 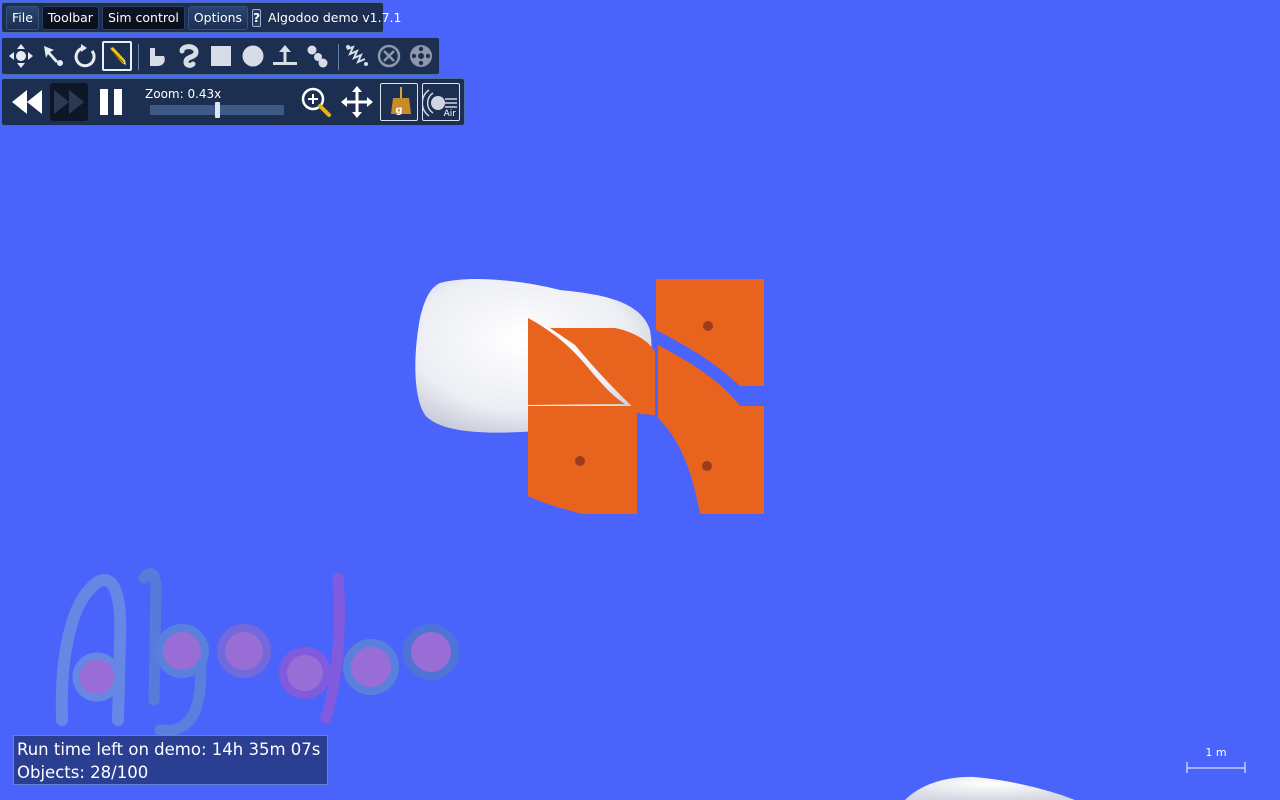 What do you see at coordinates (335, 17) in the screenshot?
I see `app-title: Algodoo demo v1.7.1` at bounding box center [335, 17].